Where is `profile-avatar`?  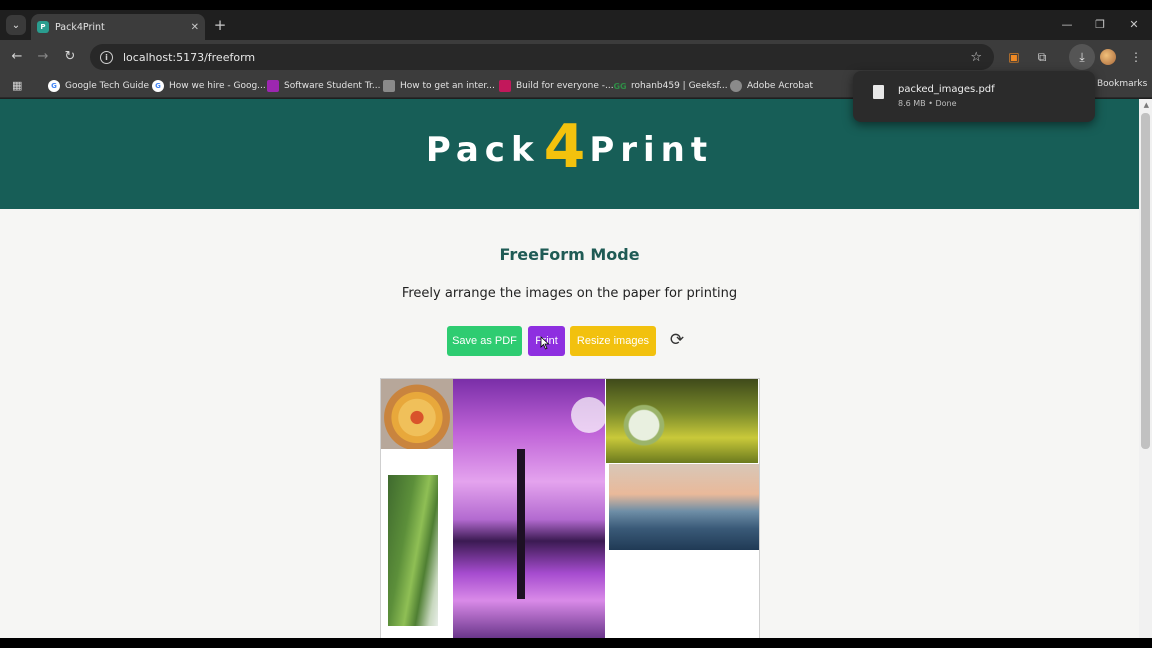
profile-avatar is located at coordinates (1108, 57).